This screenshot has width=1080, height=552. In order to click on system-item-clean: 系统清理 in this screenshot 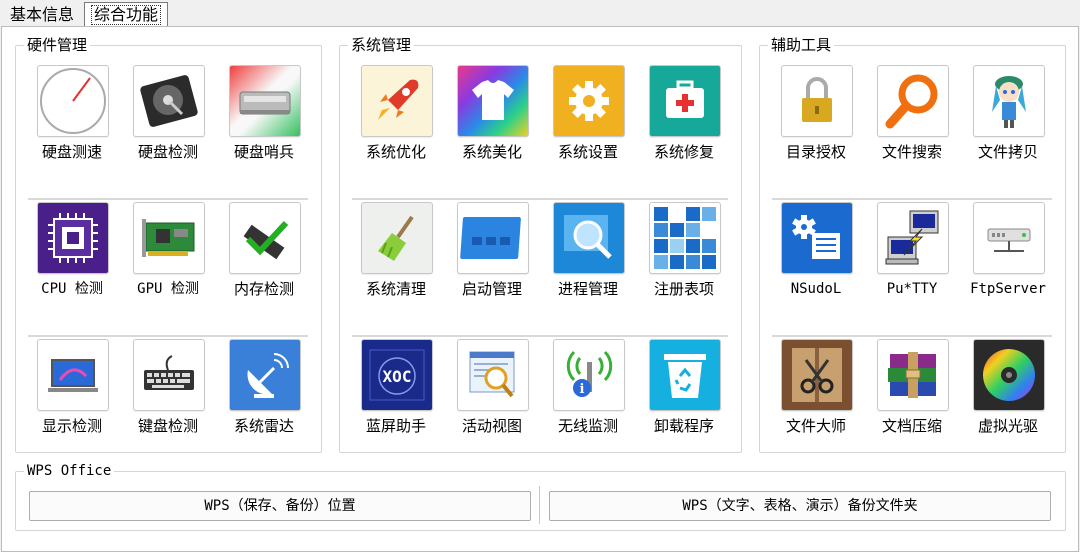, I will do `click(399, 257)`.